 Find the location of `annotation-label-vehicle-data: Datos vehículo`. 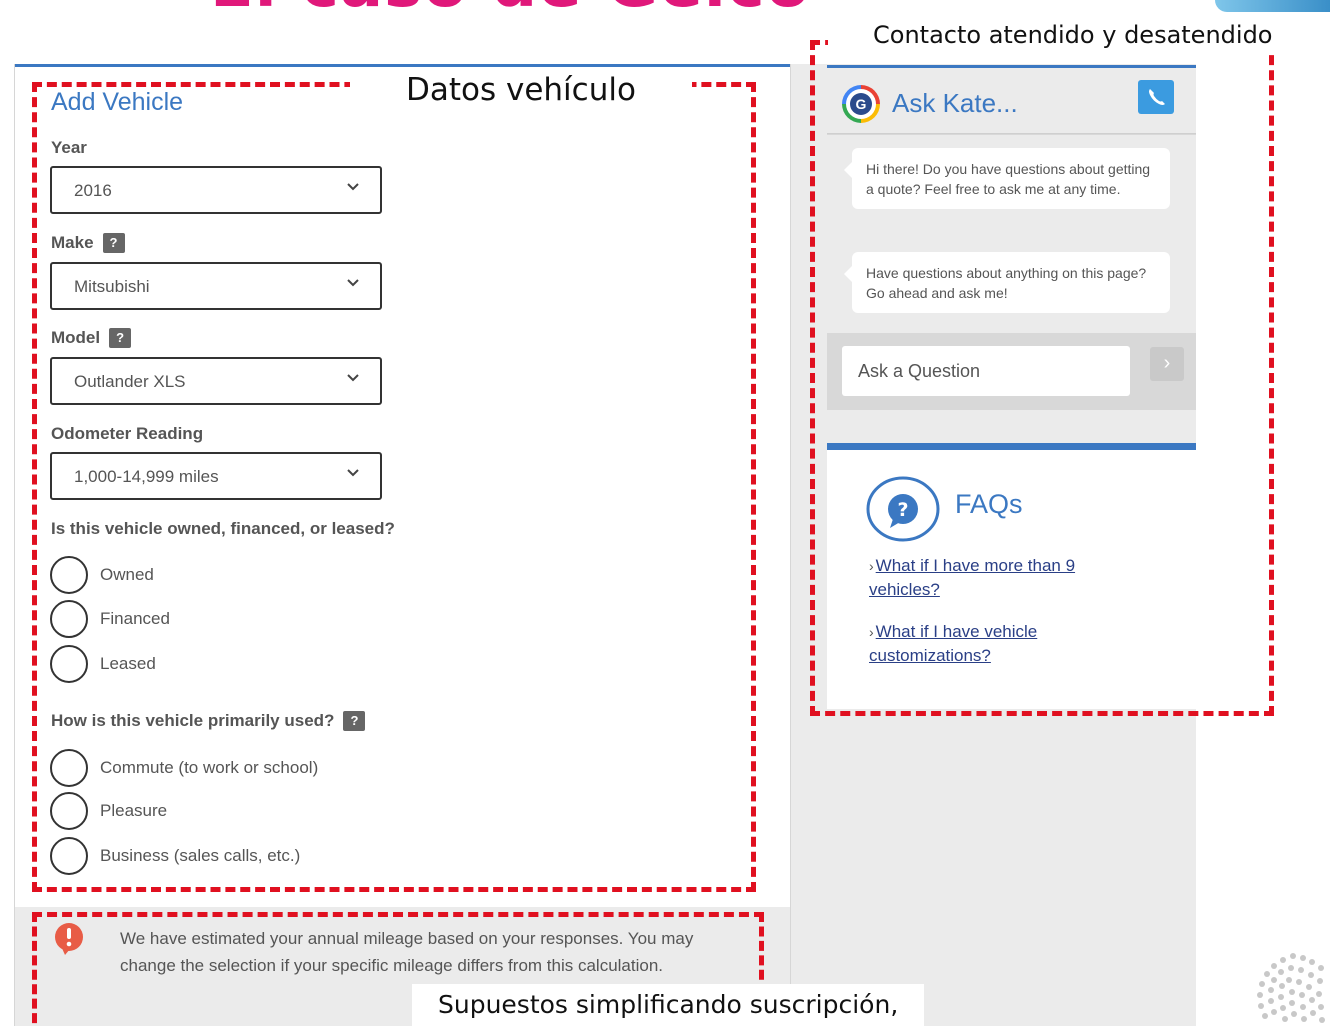

annotation-label-vehicle-data: Datos vehículo is located at coordinates (521, 90).